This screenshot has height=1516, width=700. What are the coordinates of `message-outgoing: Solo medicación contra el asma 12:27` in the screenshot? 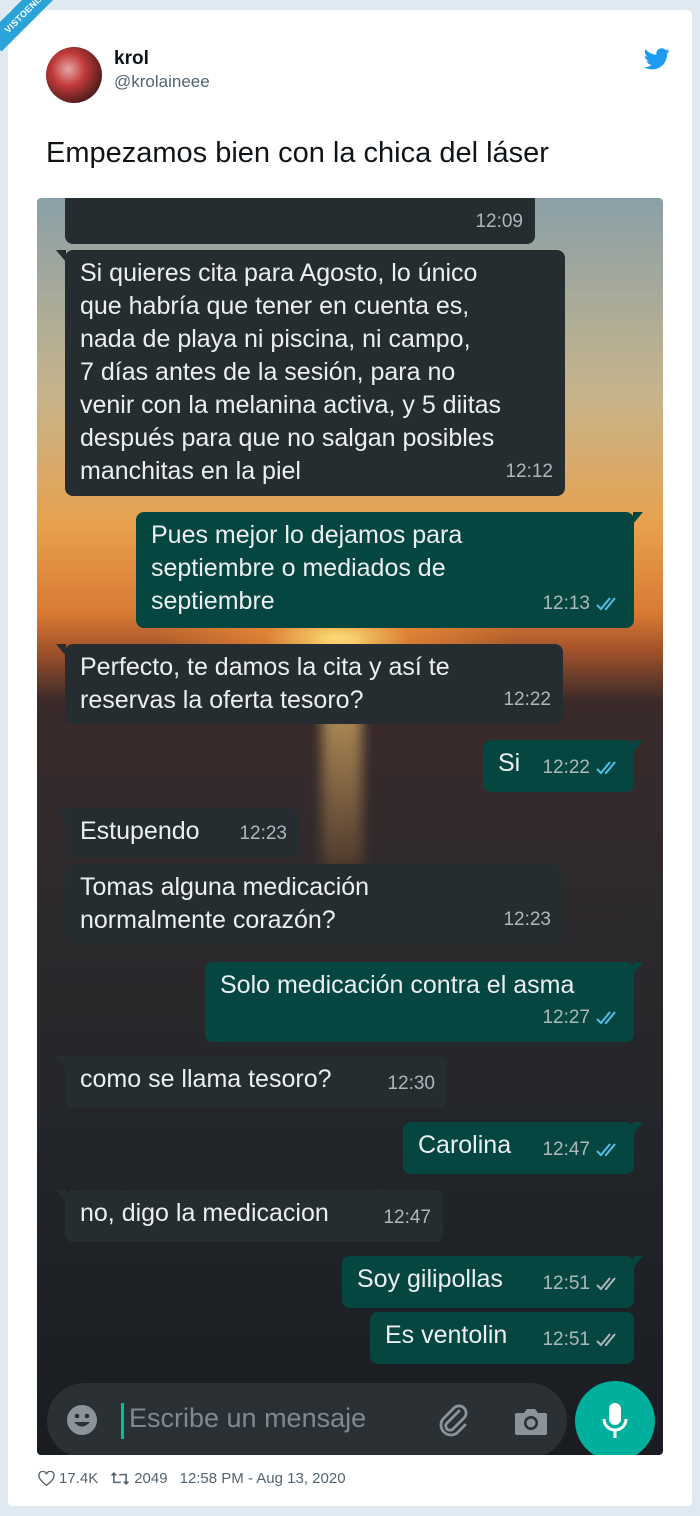 It's located at (424, 1002).